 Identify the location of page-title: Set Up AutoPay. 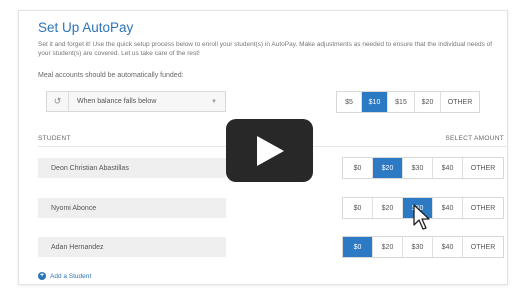
(86, 27).